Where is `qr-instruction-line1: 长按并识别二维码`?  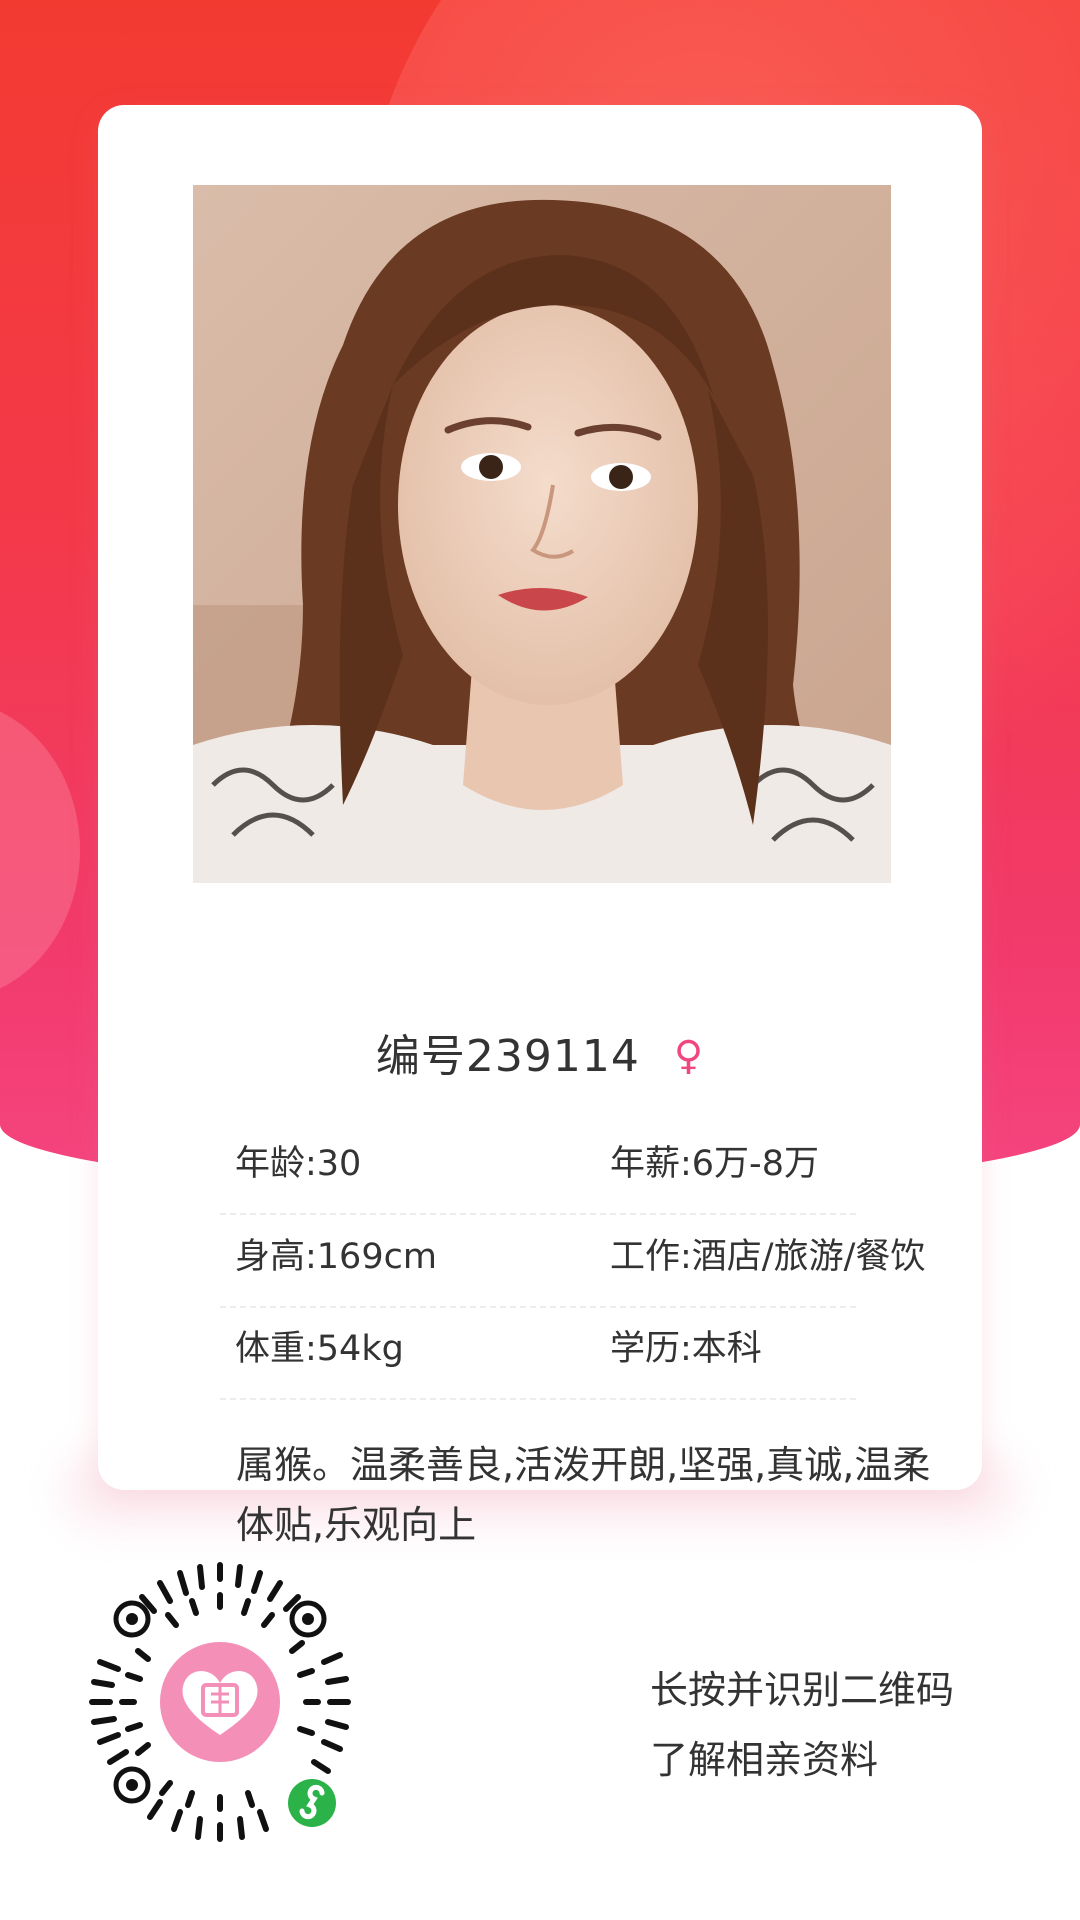
qr-instruction-line1: 长按并识别二维码 is located at coordinates (802, 1690).